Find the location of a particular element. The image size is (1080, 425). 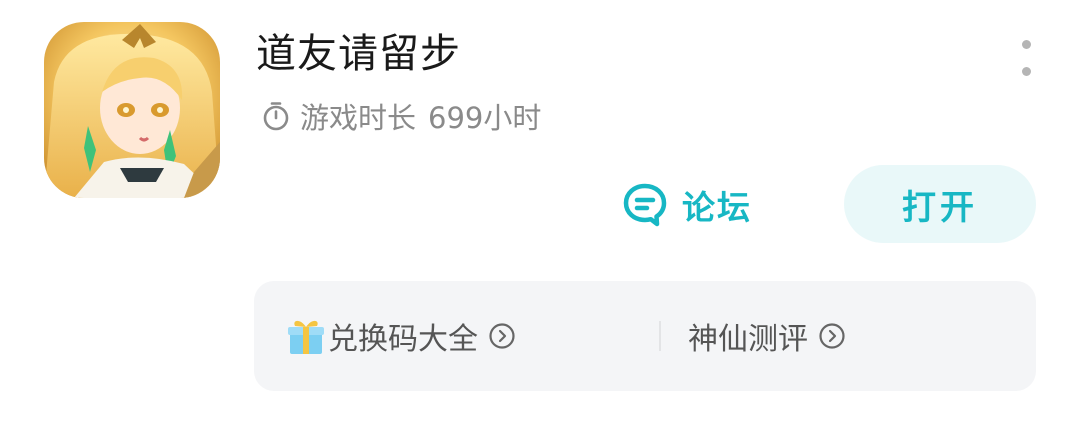

chat-bubble-icon is located at coordinates (645, 205).